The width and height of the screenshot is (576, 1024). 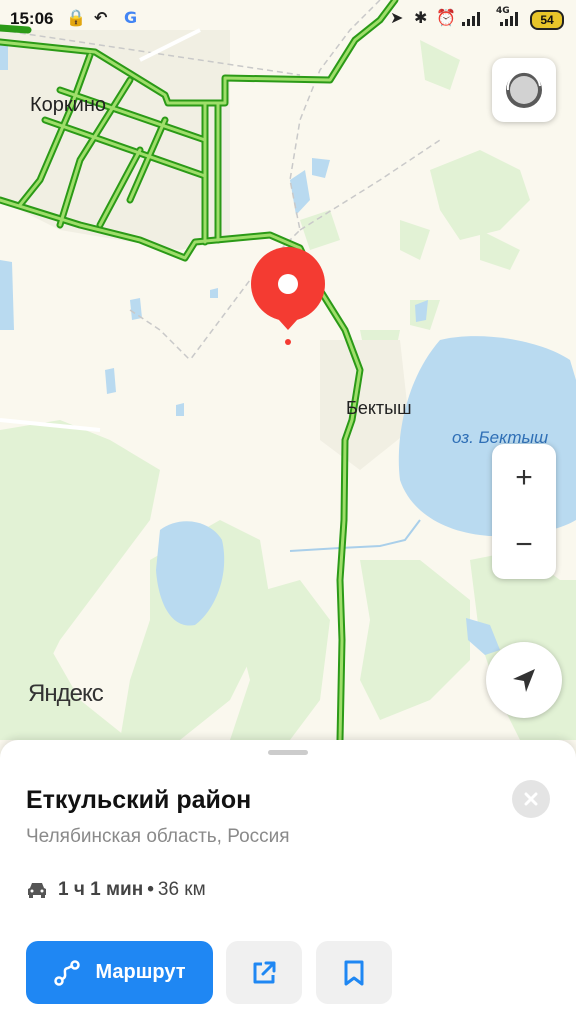 What do you see at coordinates (131, 17) in the screenshot?
I see `google-icon: G` at bounding box center [131, 17].